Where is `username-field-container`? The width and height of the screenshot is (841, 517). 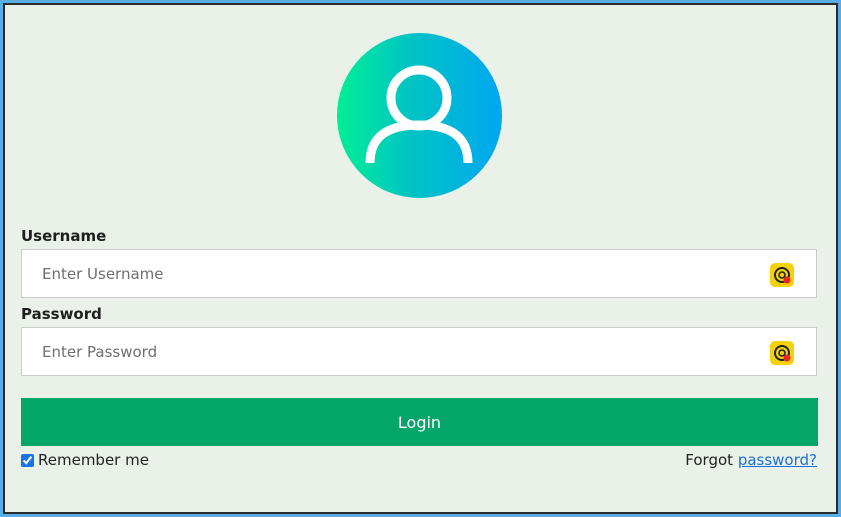
username-field-container is located at coordinates (419, 273).